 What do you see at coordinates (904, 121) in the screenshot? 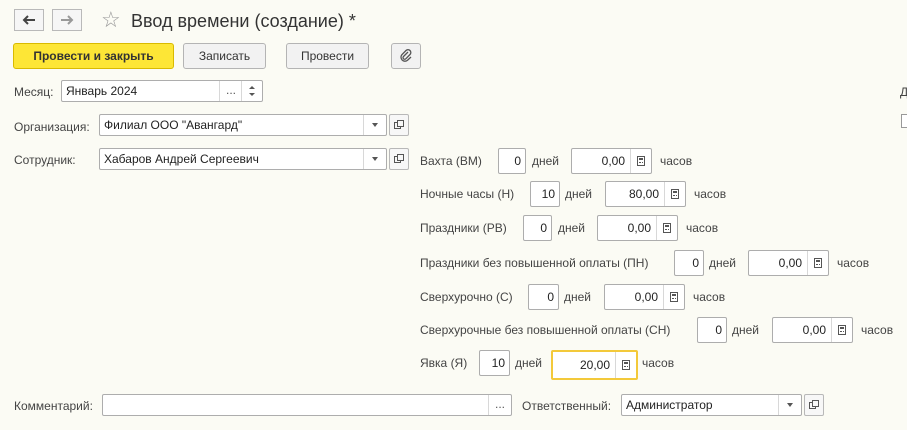
I see `right-edge-checkbox` at bounding box center [904, 121].